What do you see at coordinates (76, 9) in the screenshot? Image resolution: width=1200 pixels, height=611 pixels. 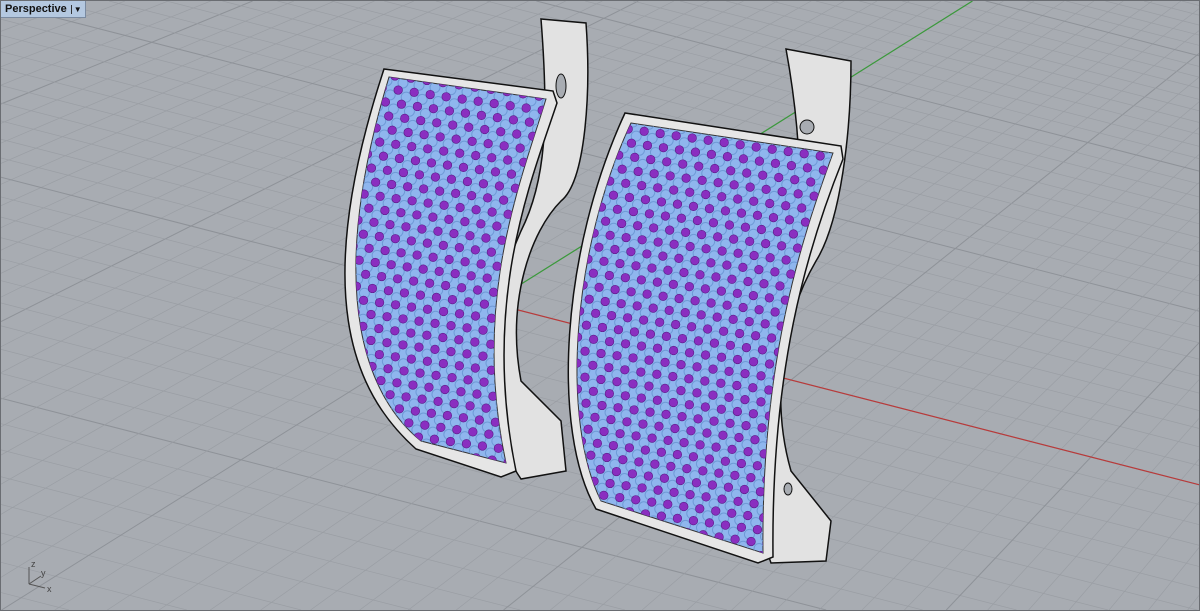 I see `dropdown-triangle-icon: ▼` at bounding box center [76, 9].